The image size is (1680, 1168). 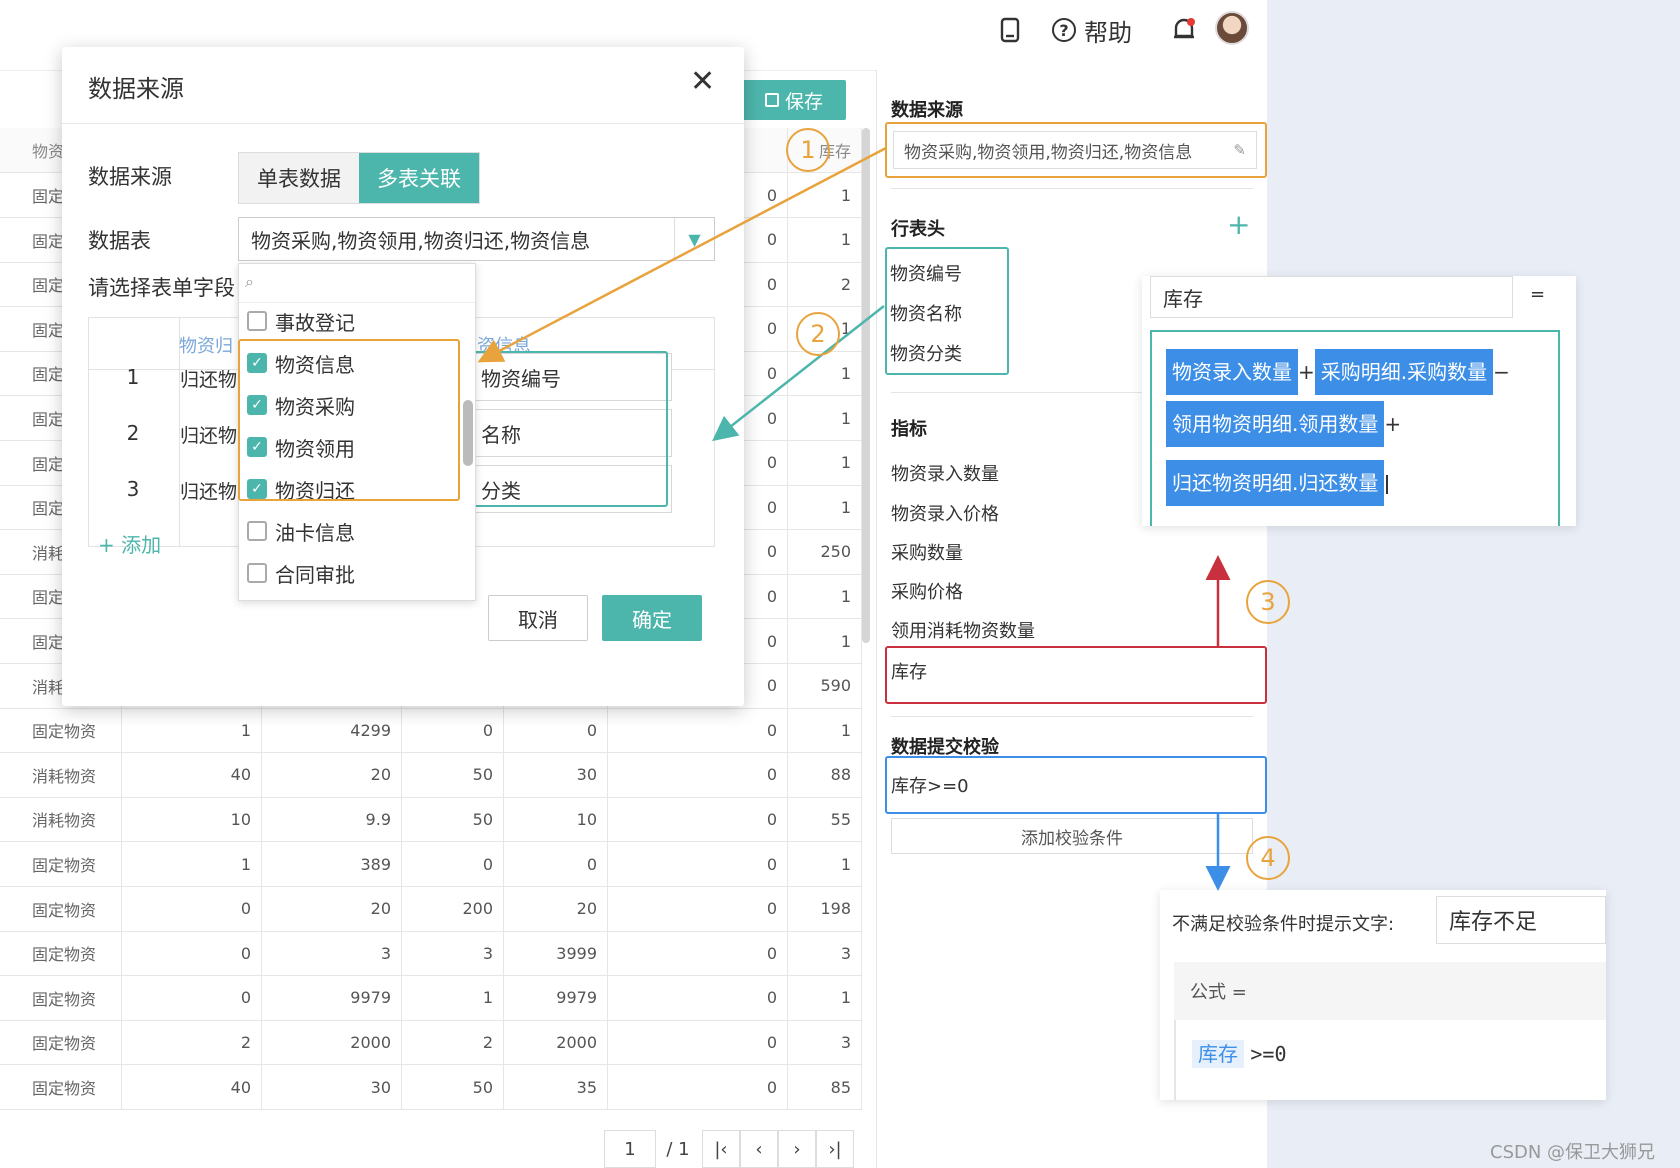 What do you see at coordinates (1283, 924) in the screenshot?
I see `prompt-label: 不满足校验条件时提示文字:` at bounding box center [1283, 924].